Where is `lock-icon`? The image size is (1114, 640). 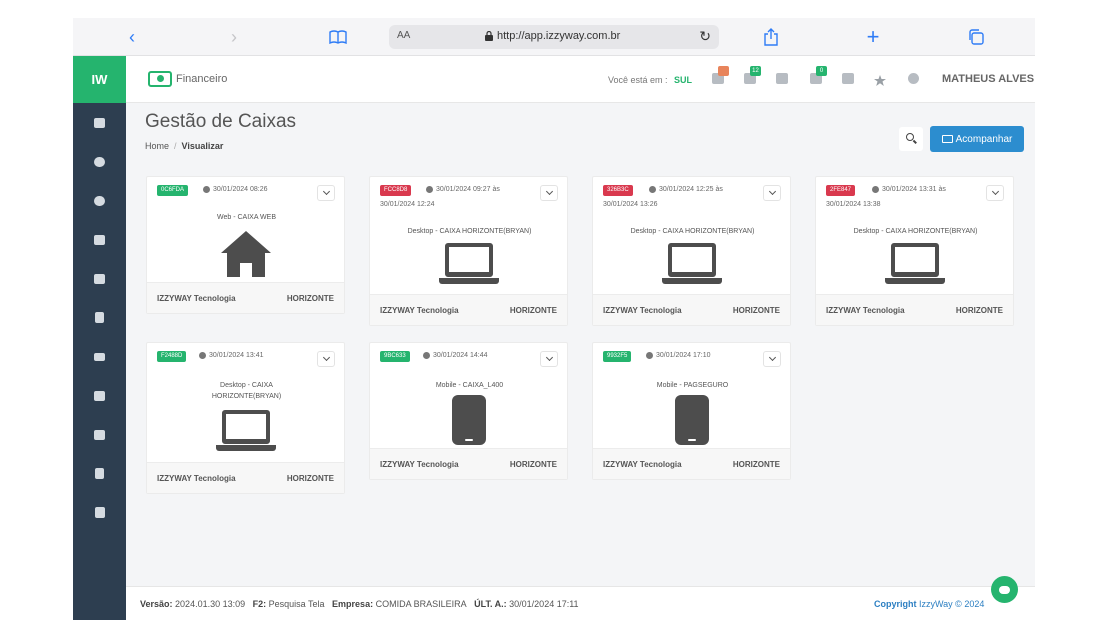 lock-icon is located at coordinates (489, 36).